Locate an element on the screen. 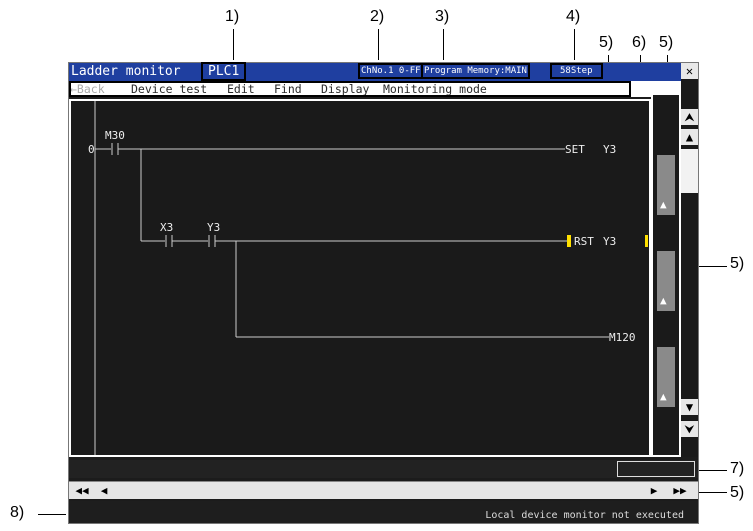 The image size is (753, 531). leader-line-5d is located at coordinates (712, 492).